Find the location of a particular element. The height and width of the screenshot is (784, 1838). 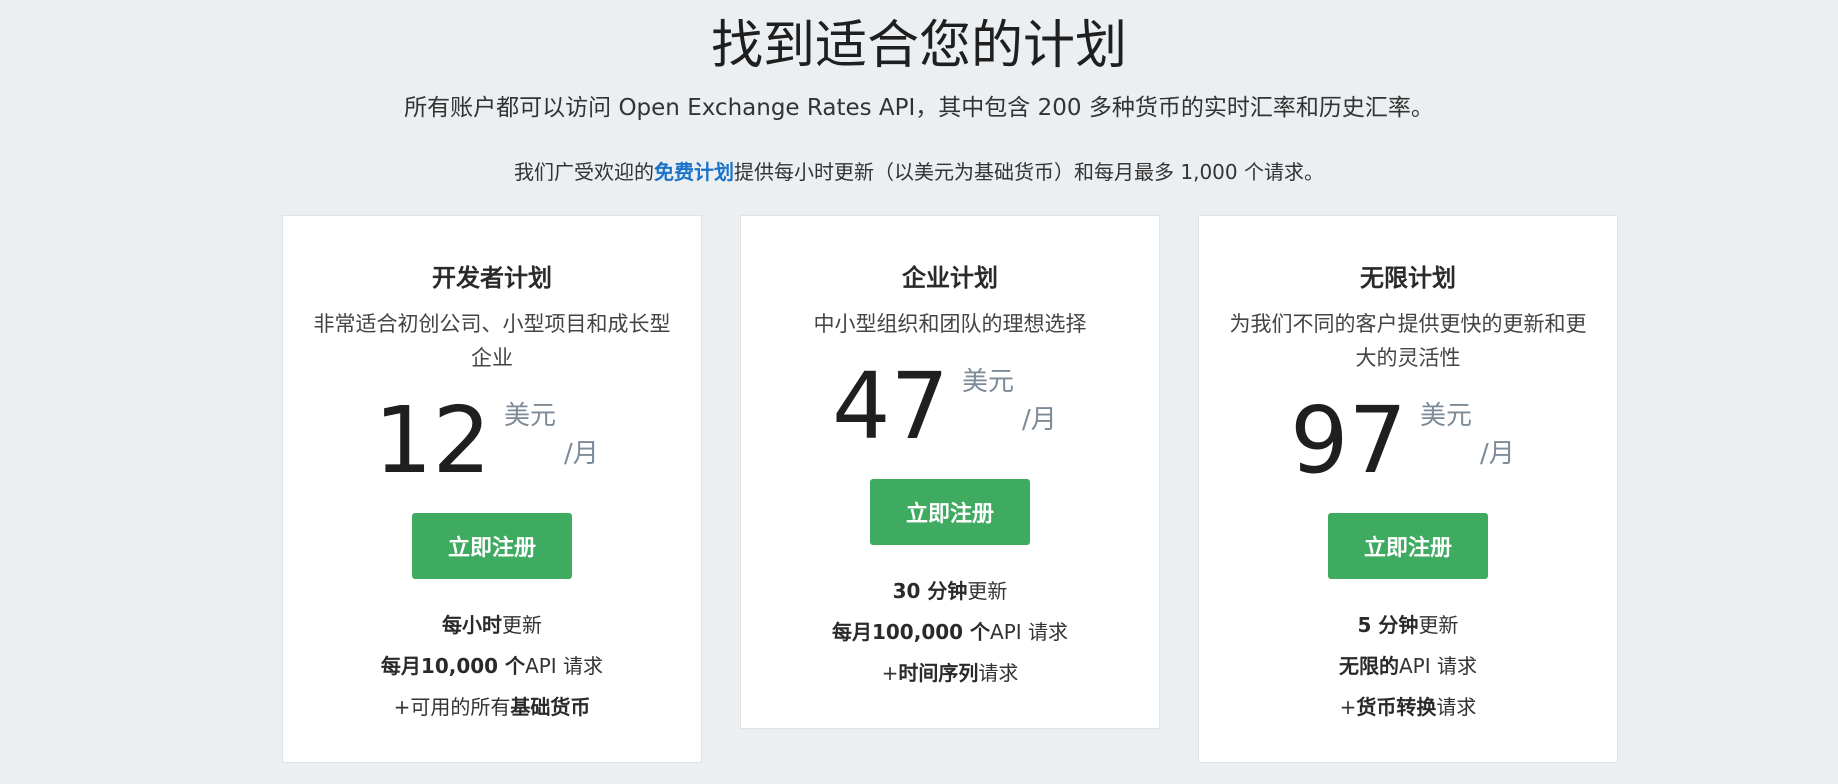

feature-item: +时间序列请求 is located at coordinates (950, 673).